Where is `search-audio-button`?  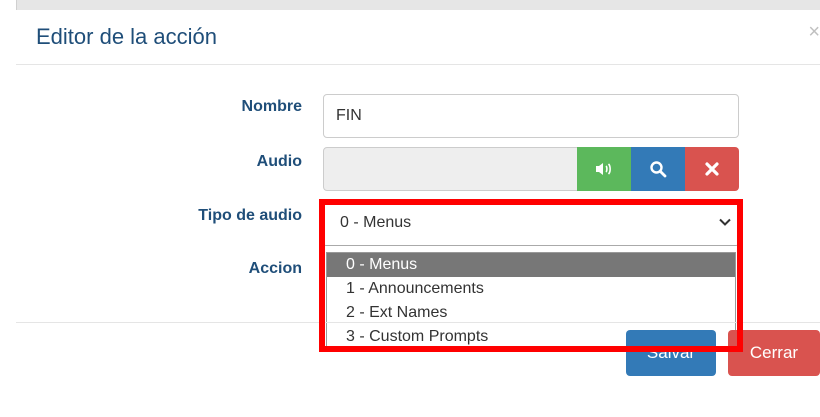 search-audio-button is located at coordinates (658, 169).